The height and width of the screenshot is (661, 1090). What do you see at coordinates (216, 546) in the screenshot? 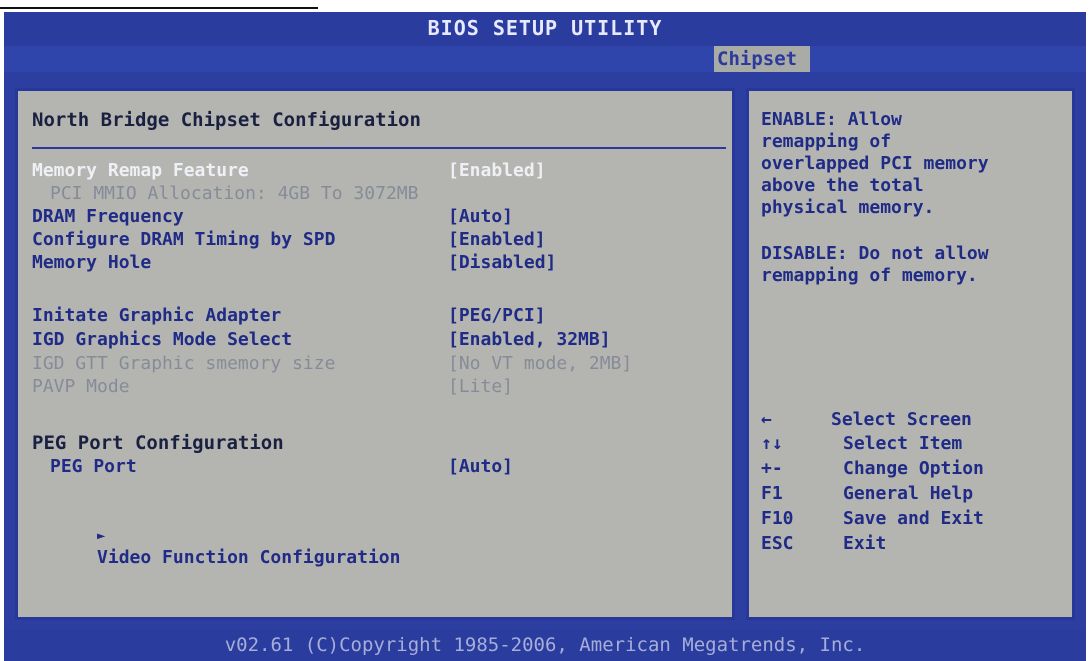
I see `submenu-video-function: ► Video Function Configuration` at bounding box center [216, 546].